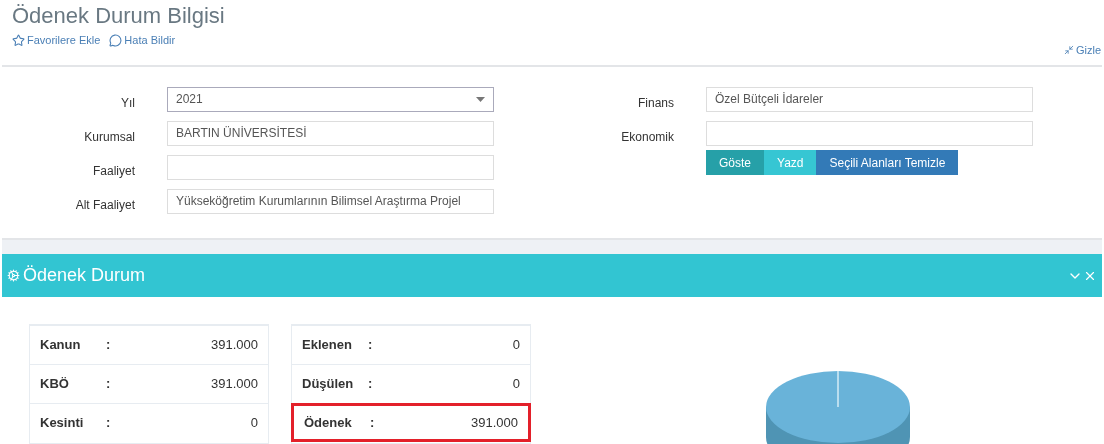 Image resolution: width=1104 pixels, height=444 pixels. I want to click on field-label: Kurumsal, so click(109, 137).